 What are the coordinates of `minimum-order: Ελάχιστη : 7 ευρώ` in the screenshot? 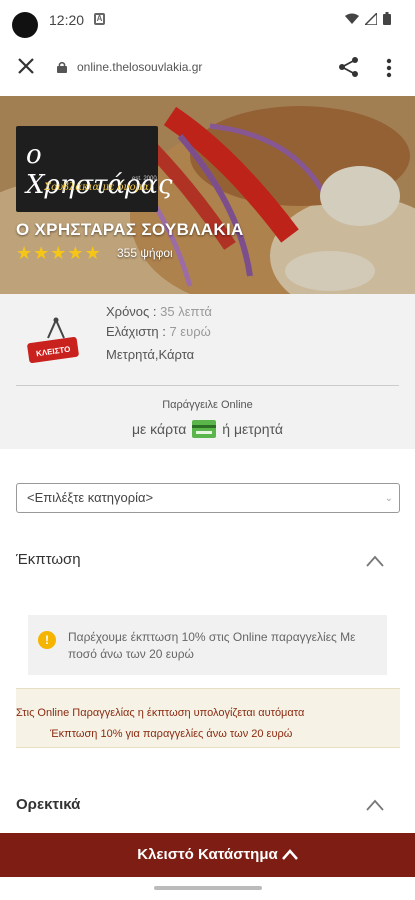 It's located at (158, 331).